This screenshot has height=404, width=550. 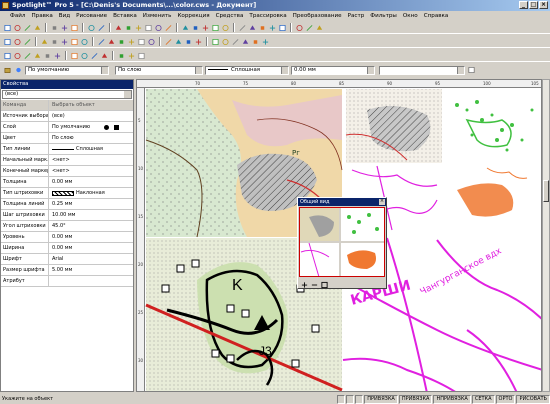 What do you see at coordinates (47, 55) in the screenshot?
I see `polygon-tool-icon` at bounding box center [47, 55].